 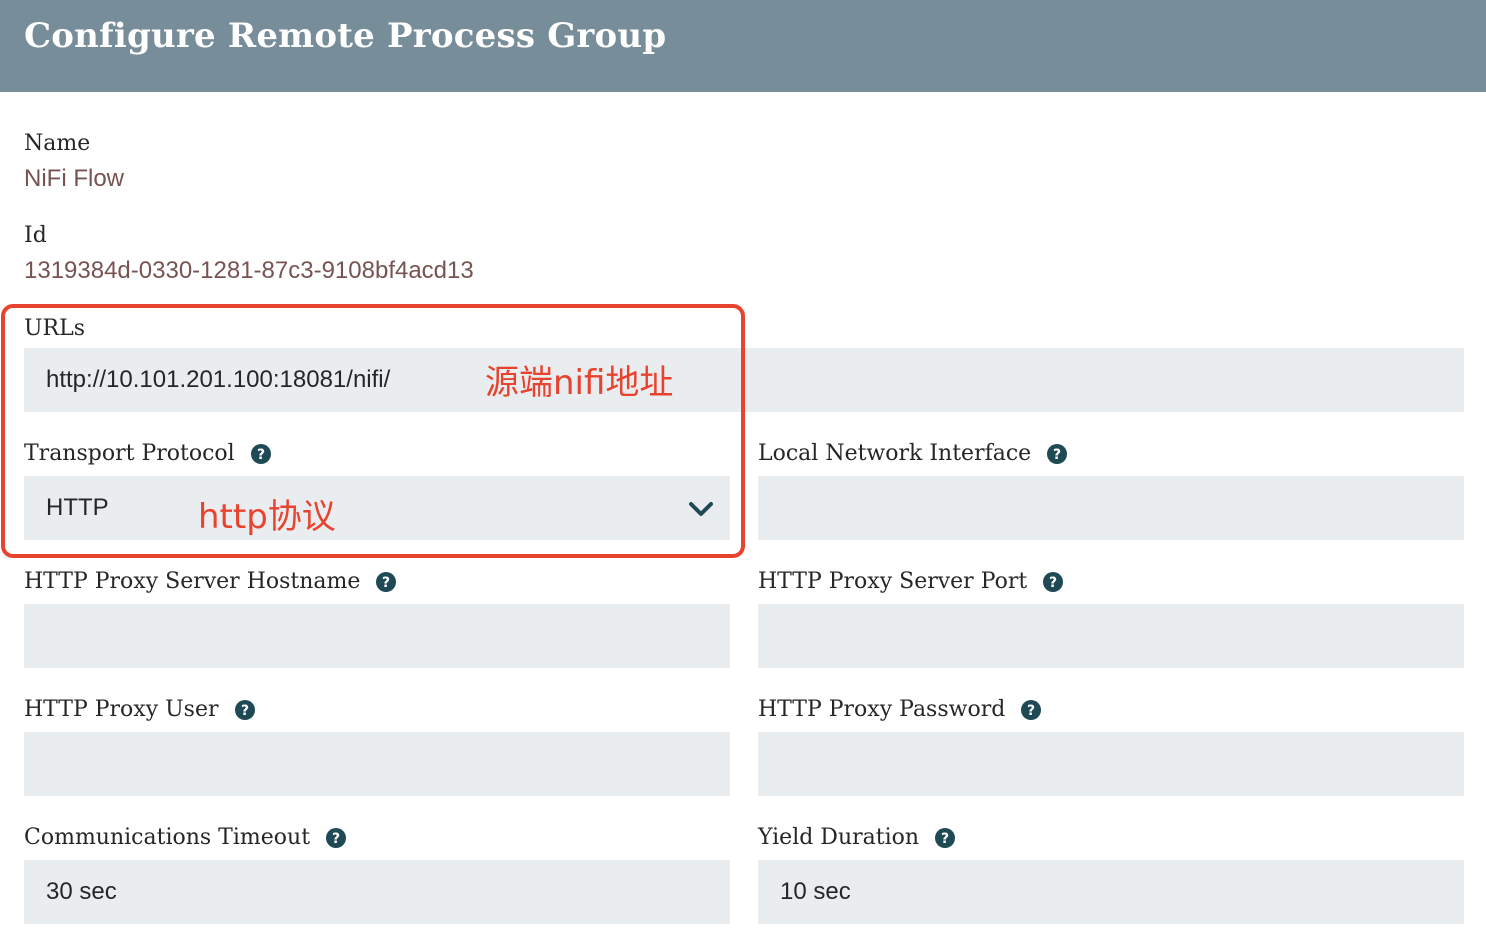 I want to click on dialog-header: Configure Remote Process Group, so click(x=743, y=46).